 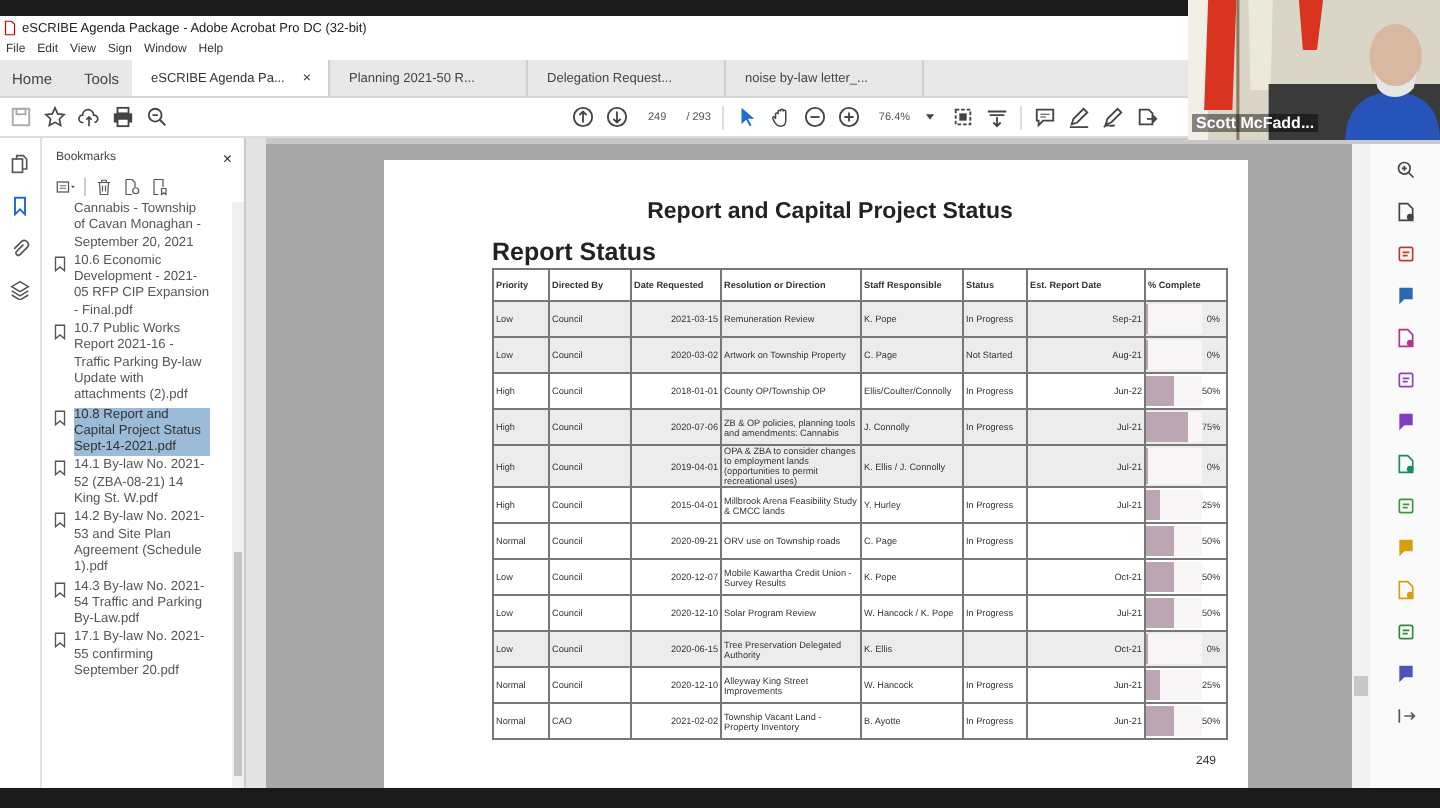 I want to click on star-icon, so click(x=55, y=117).